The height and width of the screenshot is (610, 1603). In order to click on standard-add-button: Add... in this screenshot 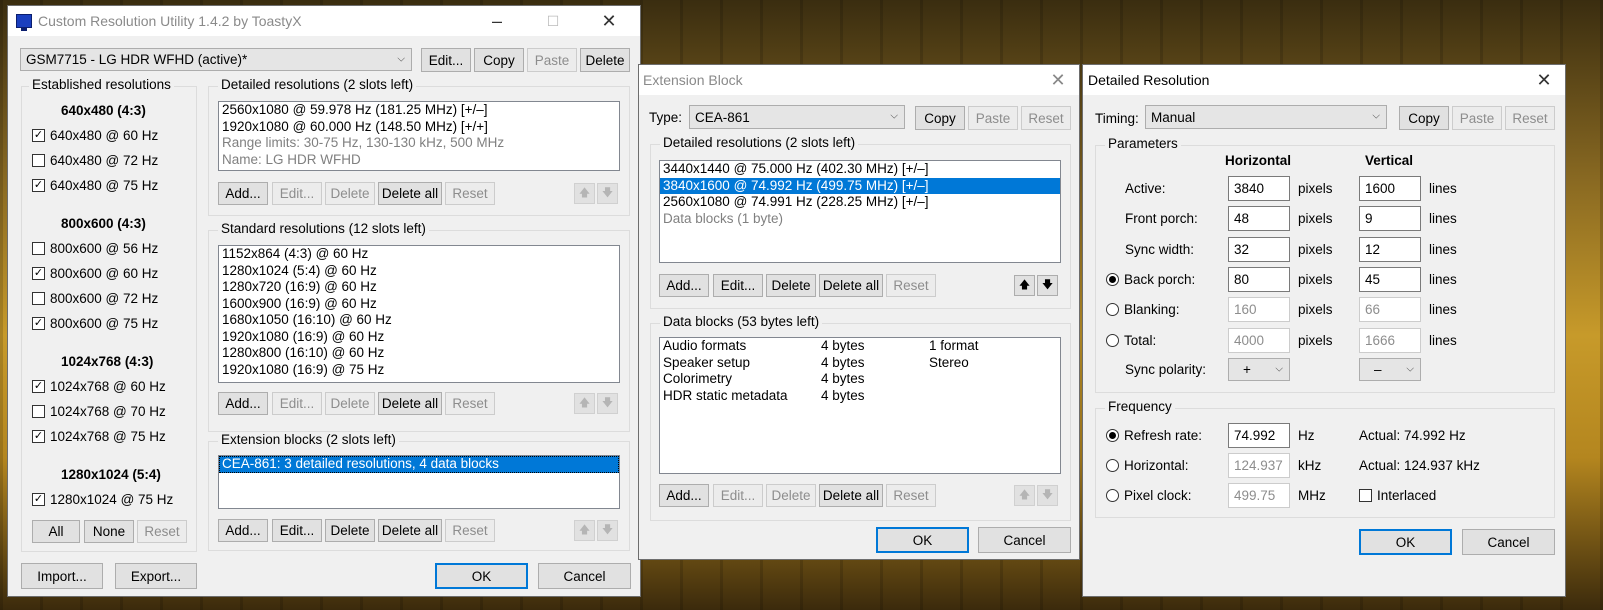, I will do `click(243, 403)`.